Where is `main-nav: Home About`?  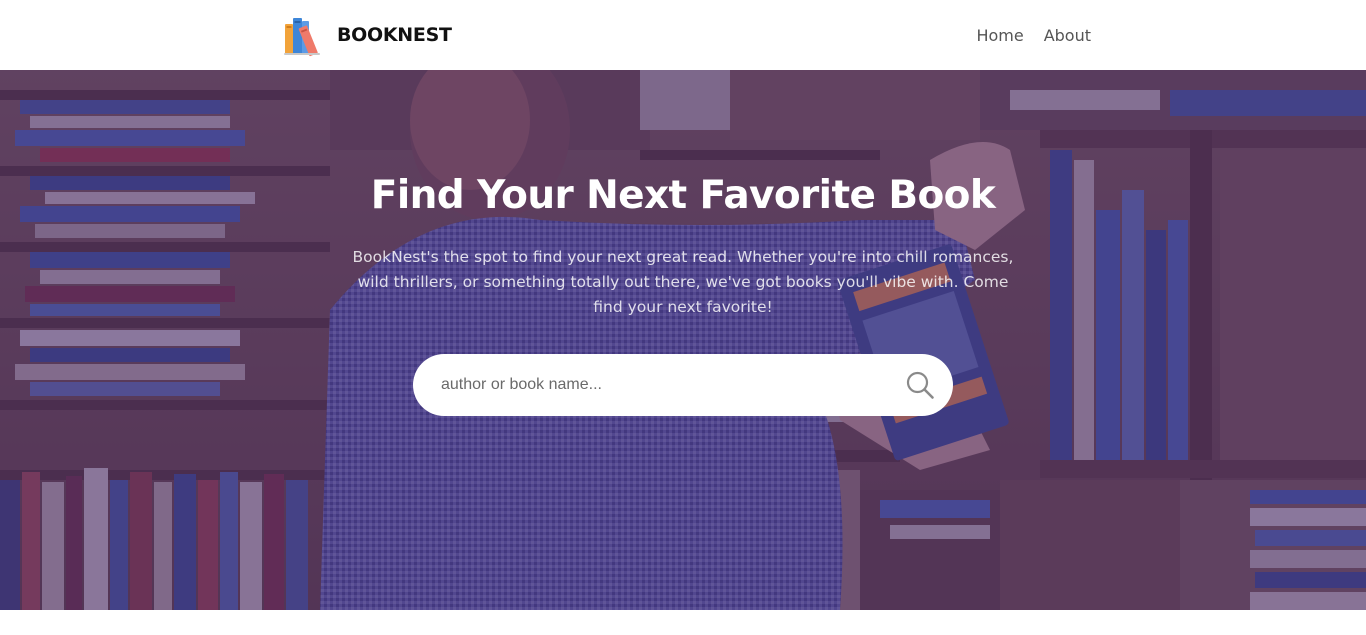
main-nav: Home About is located at coordinates (1033, 35).